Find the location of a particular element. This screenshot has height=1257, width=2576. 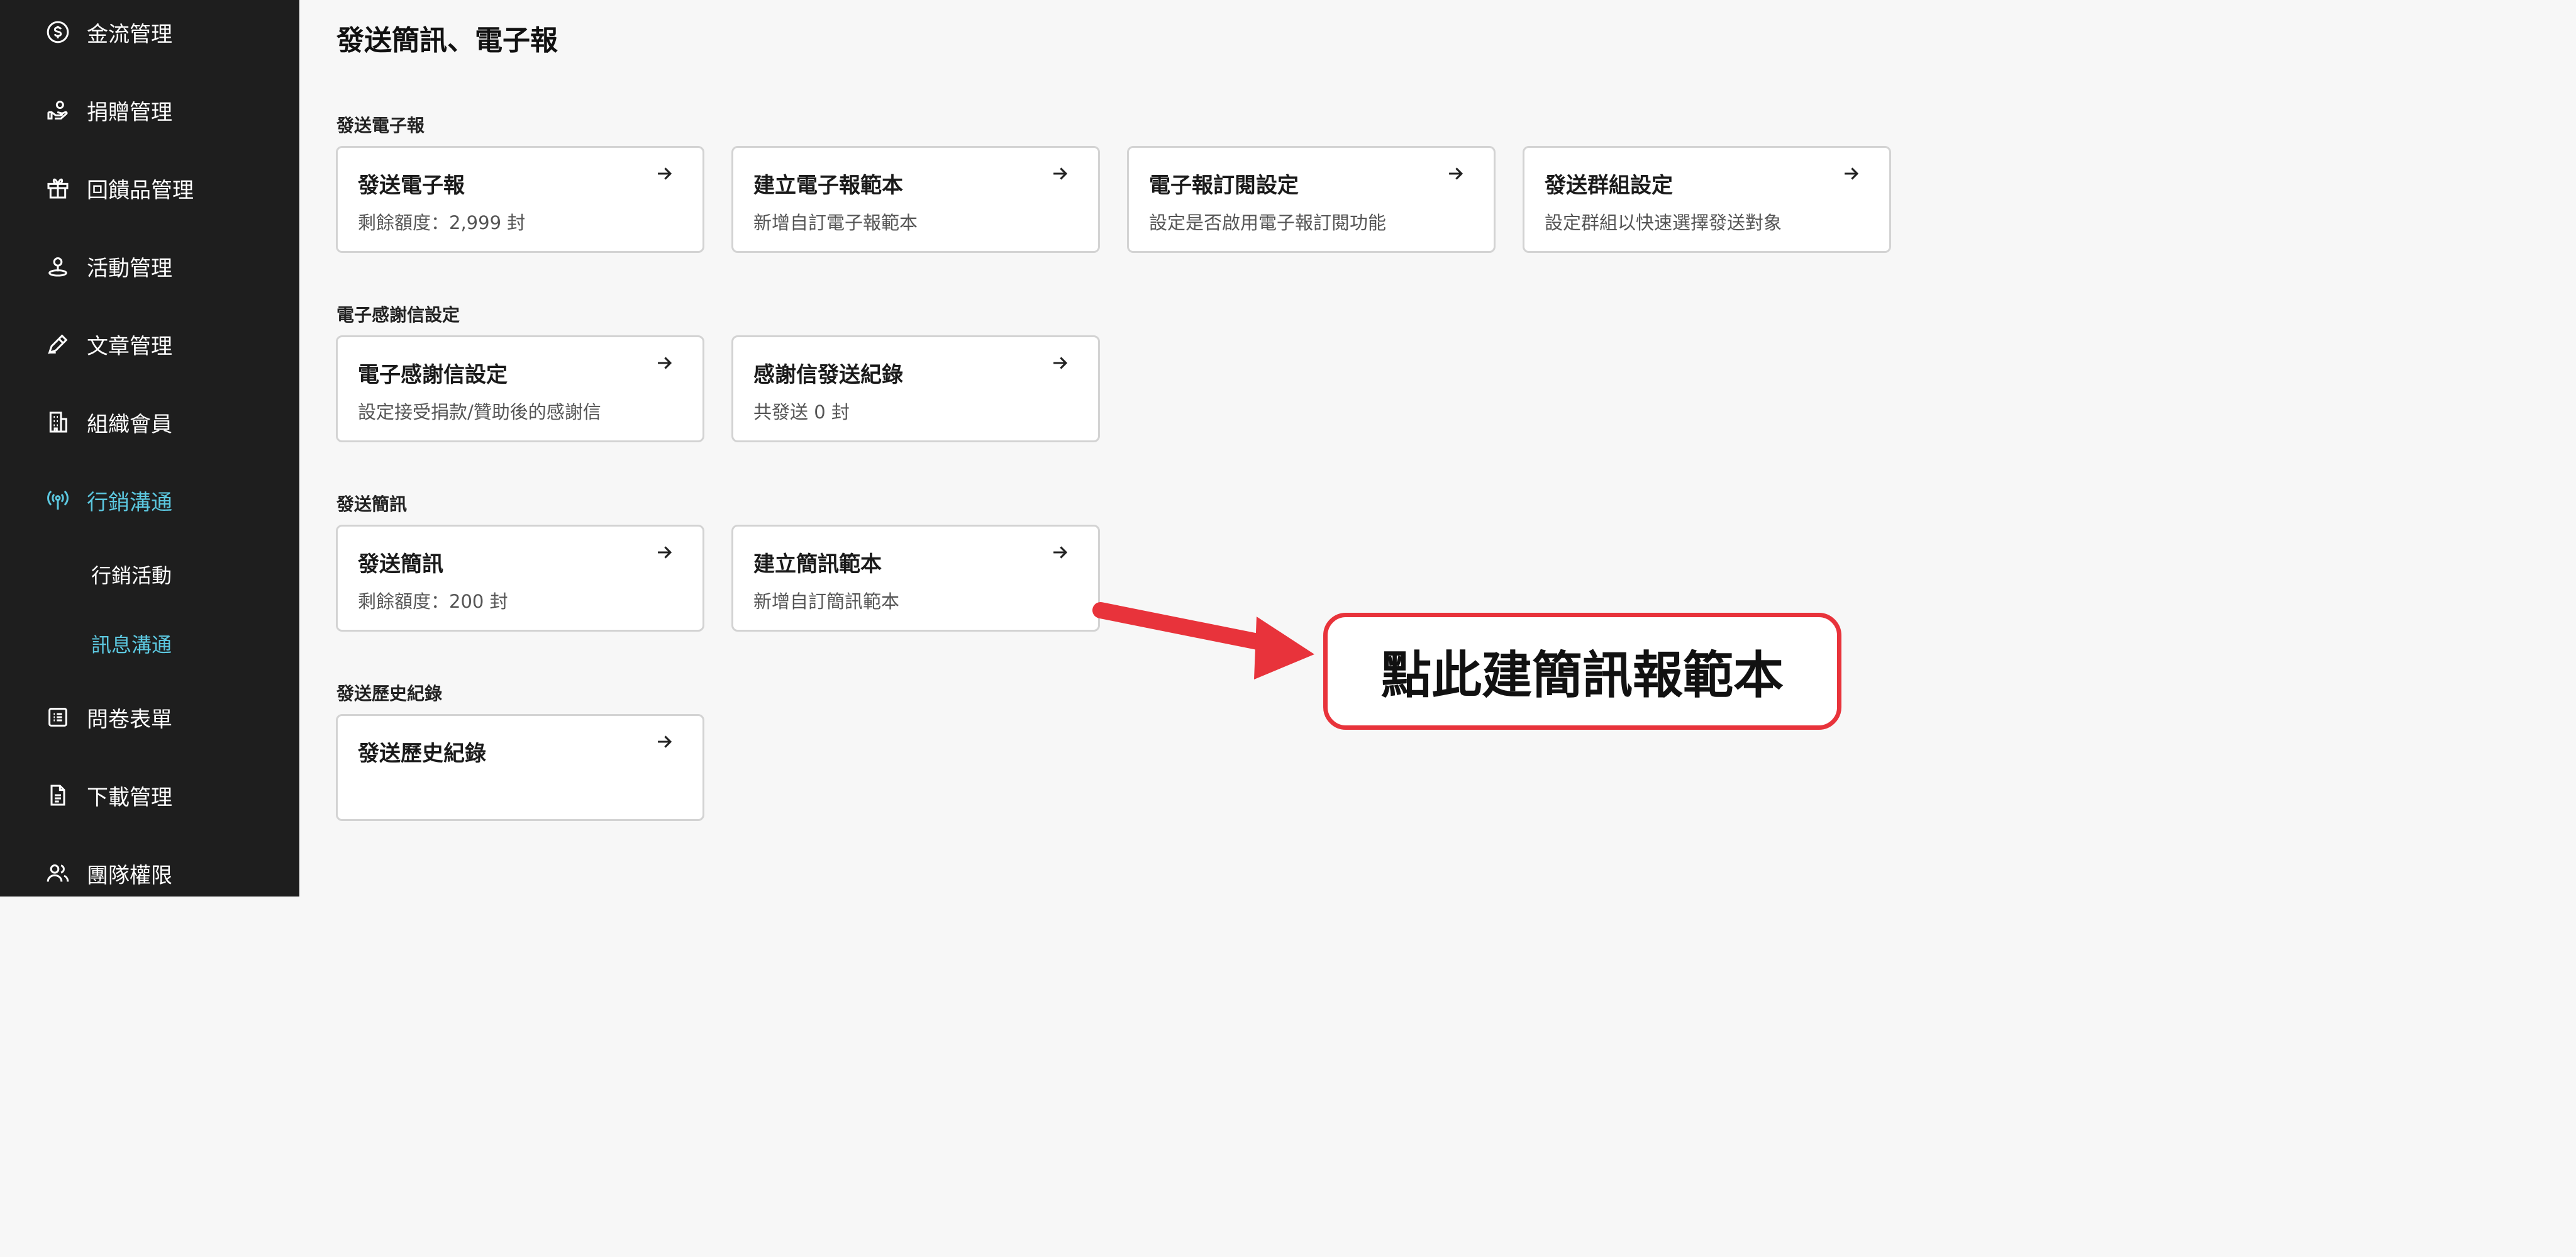

list-icon is located at coordinates (58, 717).